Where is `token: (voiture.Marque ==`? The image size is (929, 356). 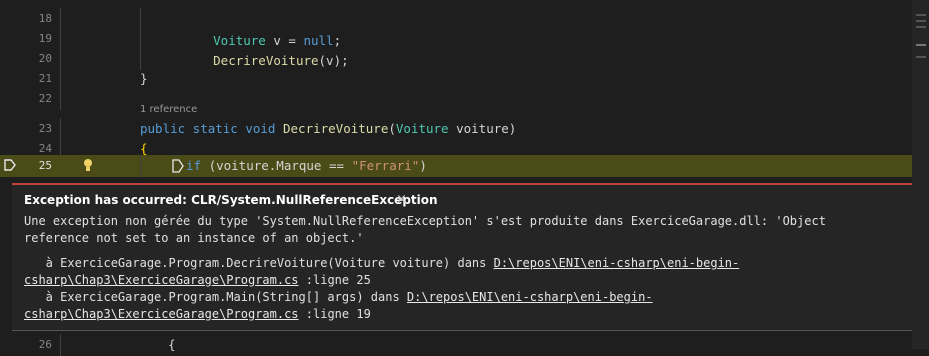 token: (voiture.Marque == is located at coordinates (280, 165).